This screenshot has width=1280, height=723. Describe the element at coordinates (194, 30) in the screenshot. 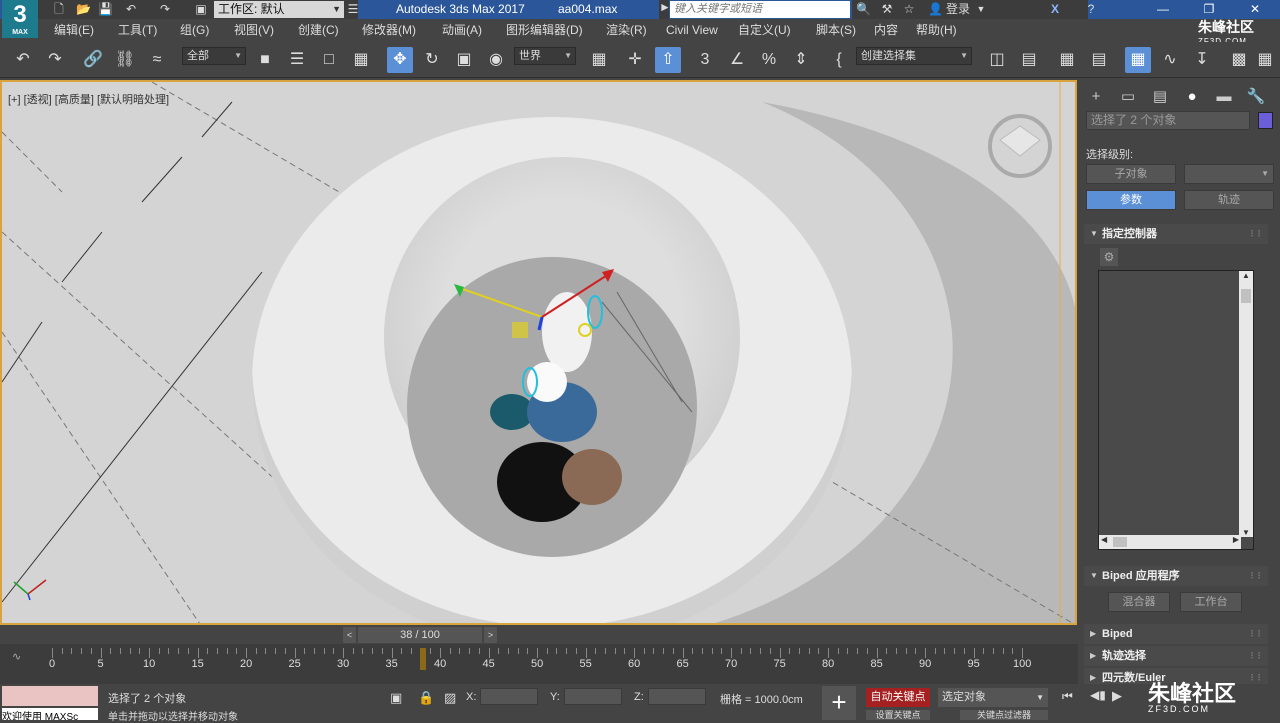

I see `menu-group: 组(G)` at that location.